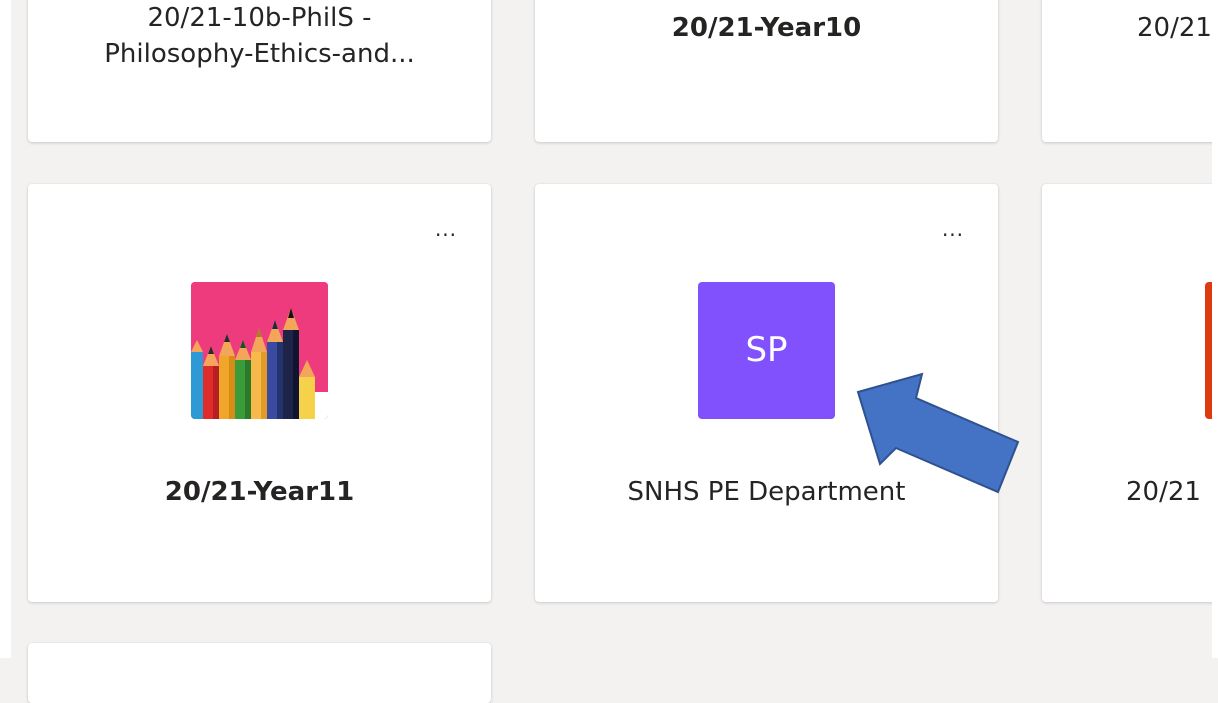 The width and height of the screenshot is (1218, 703). Describe the element at coordinates (766, 71) in the screenshot. I see `team-card-year10: 20/21-Year10` at that location.